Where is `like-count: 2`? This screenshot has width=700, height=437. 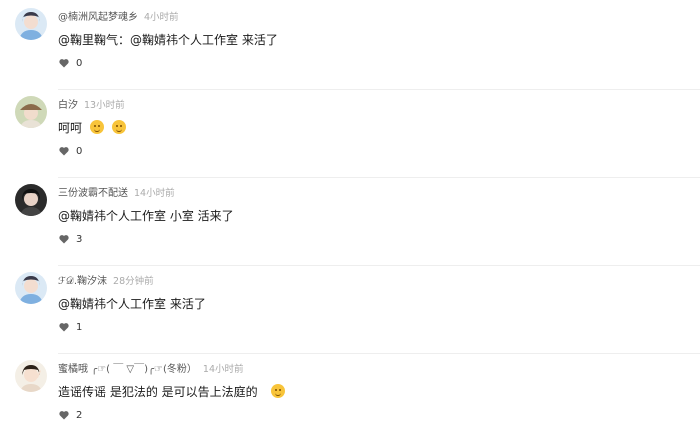 like-count: 2 is located at coordinates (79, 415).